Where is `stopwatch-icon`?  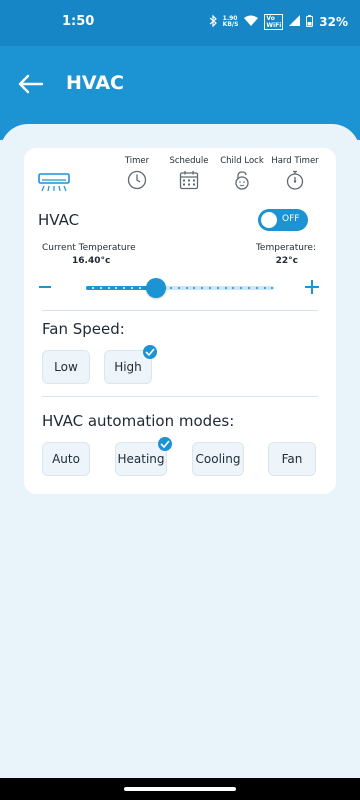
stopwatch-icon is located at coordinates (295, 180).